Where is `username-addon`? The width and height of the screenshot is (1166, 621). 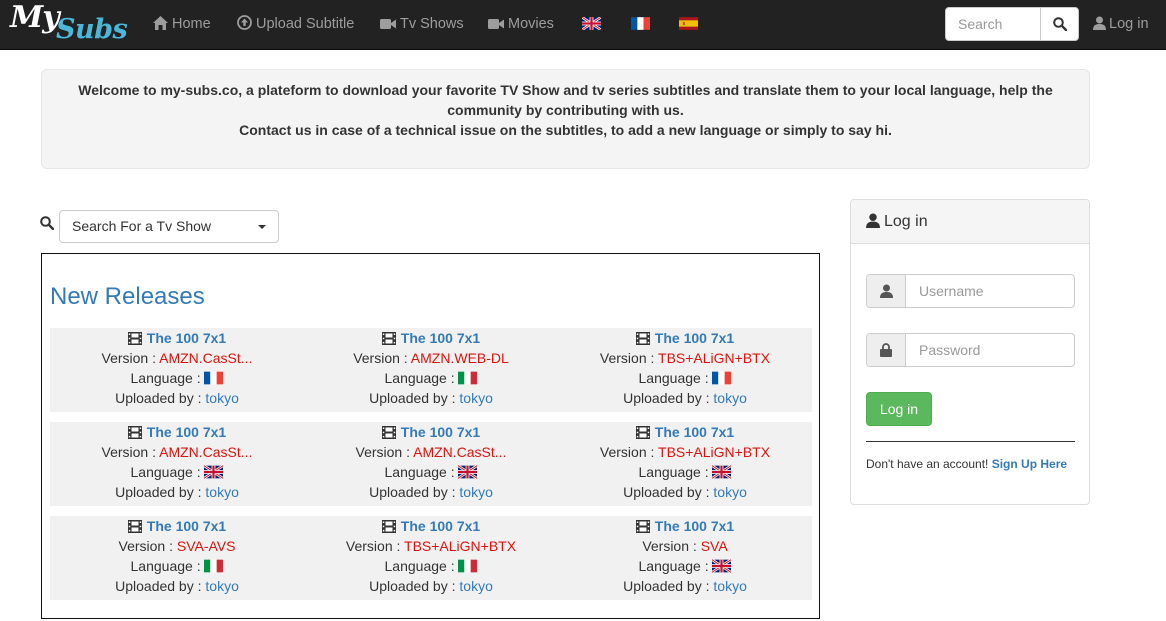 username-addon is located at coordinates (886, 291).